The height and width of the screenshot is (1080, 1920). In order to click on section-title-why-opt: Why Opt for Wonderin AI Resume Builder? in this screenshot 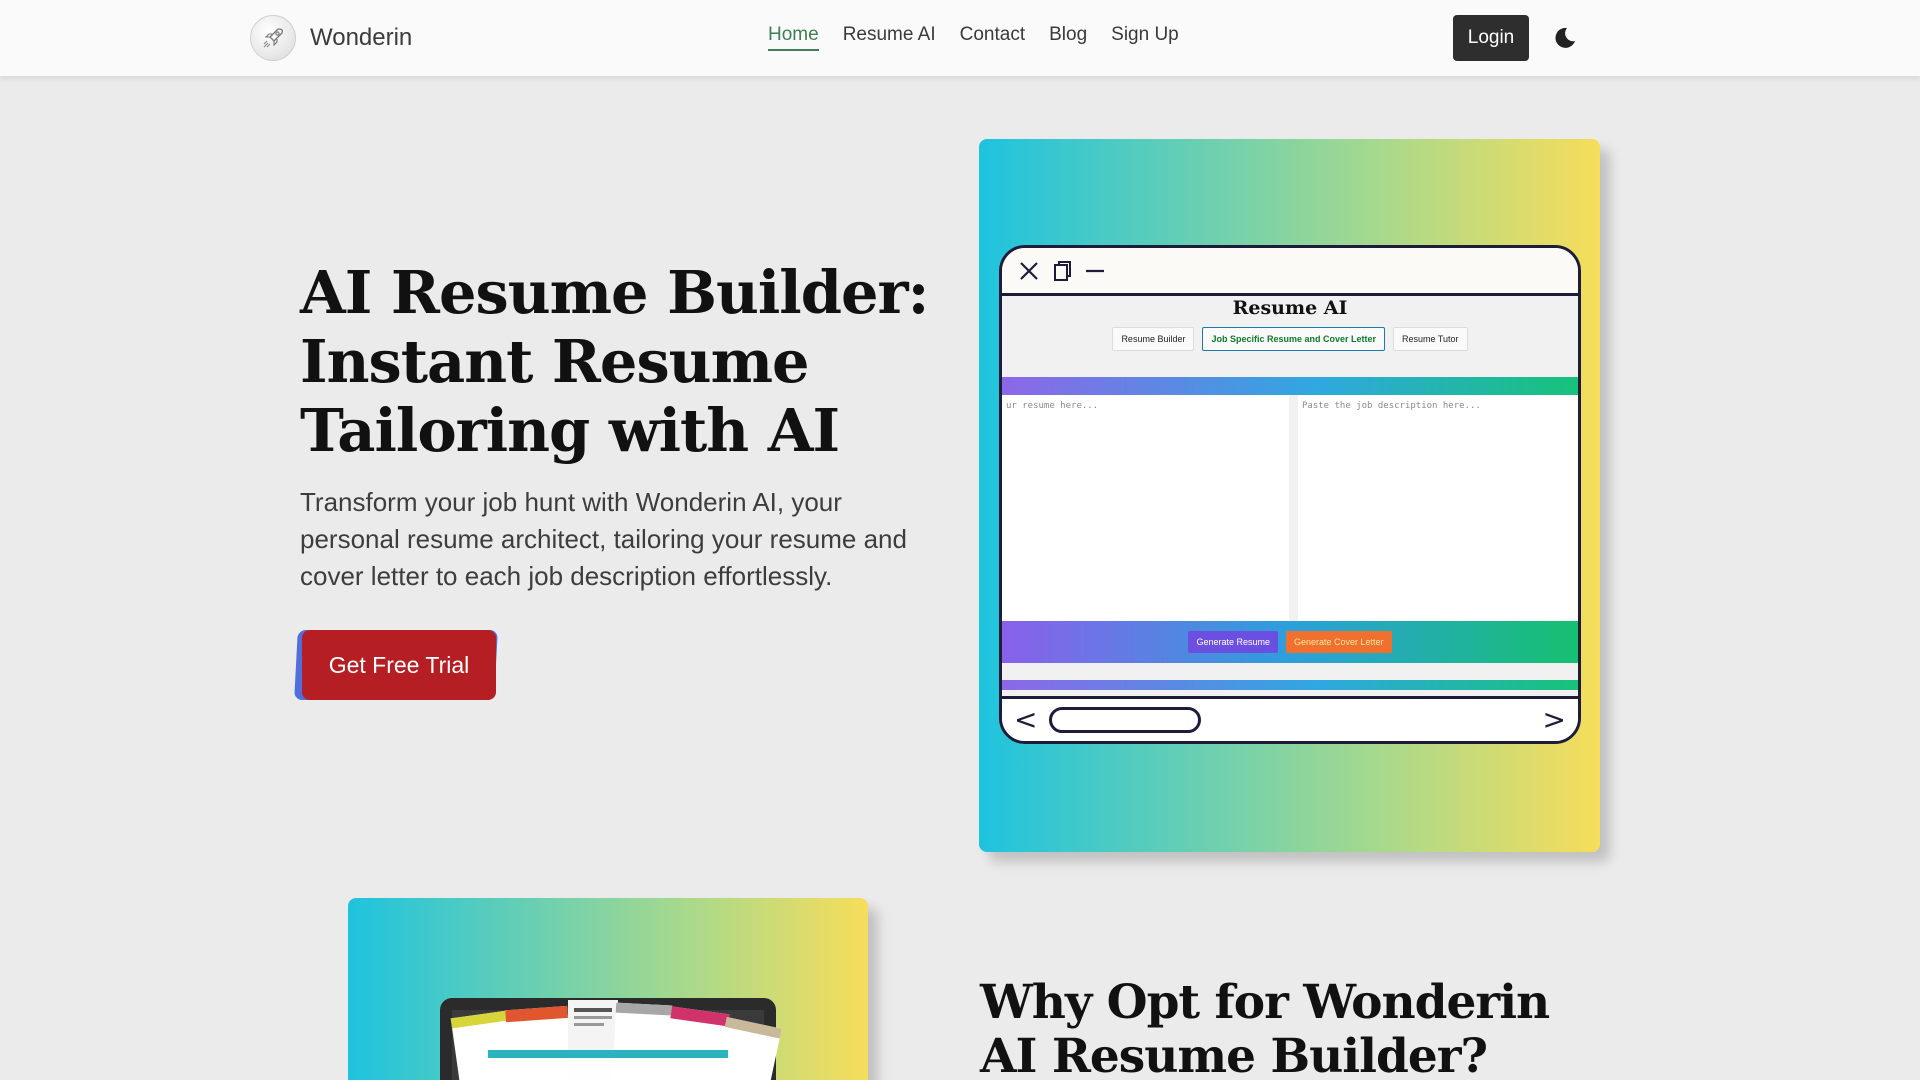, I will do `click(1265, 1027)`.